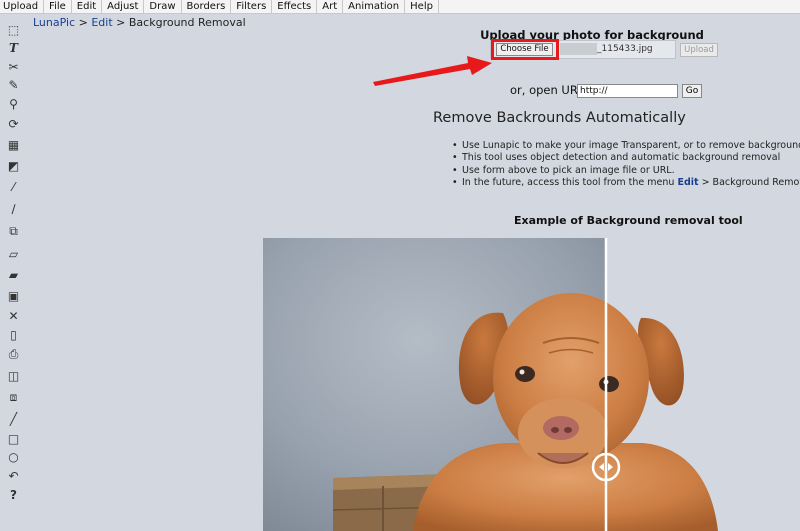 The image size is (800, 531). What do you see at coordinates (13, 456) in the screenshot?
I see `circle-icon: ○` at bounding box center [13, 456].